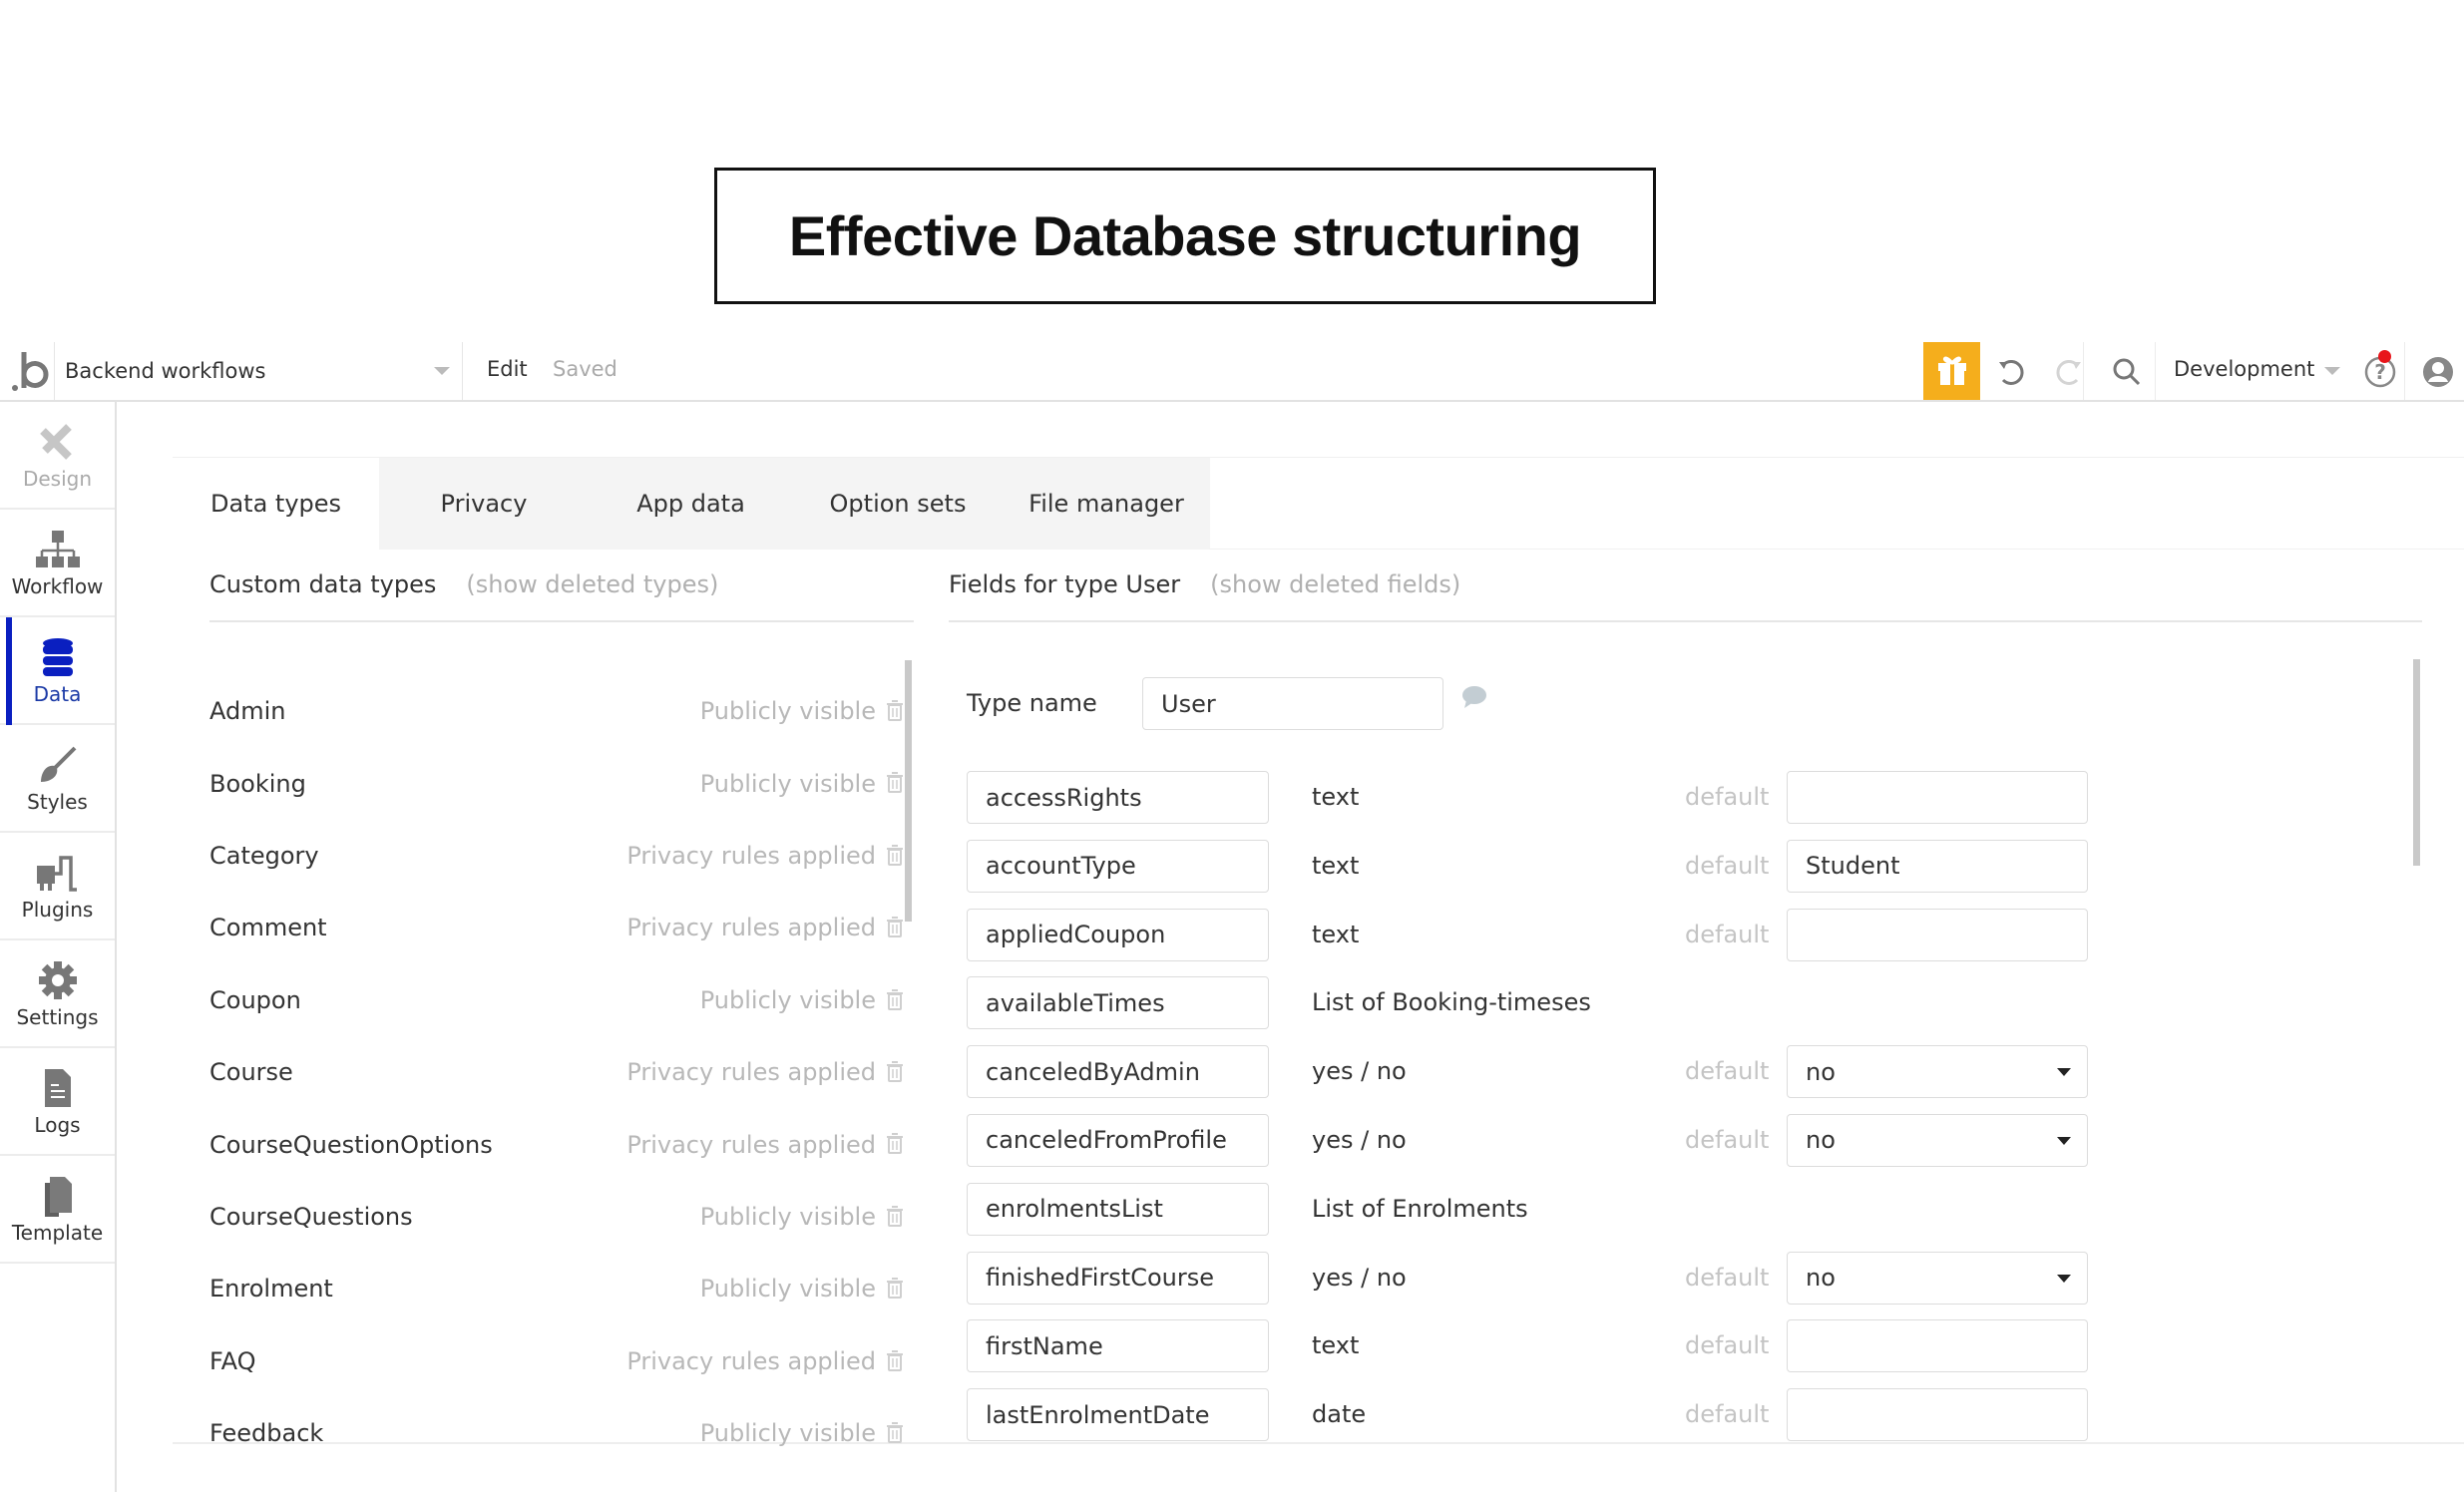 This screenshot has width=2464, height=1492. I want to click on sidebar-item-styles: Styles, so click(57, 779).